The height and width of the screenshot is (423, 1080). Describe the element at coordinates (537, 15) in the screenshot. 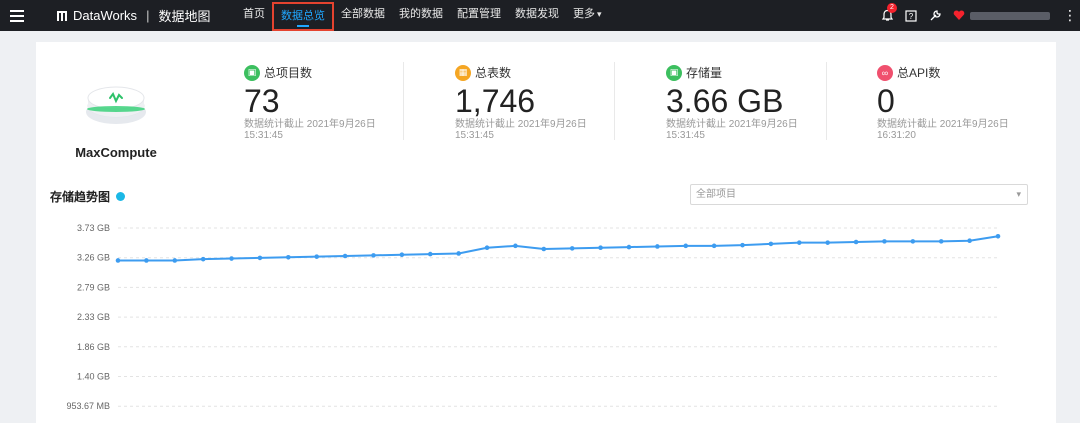

I see `nav-discovery: 数据发现` at that location.